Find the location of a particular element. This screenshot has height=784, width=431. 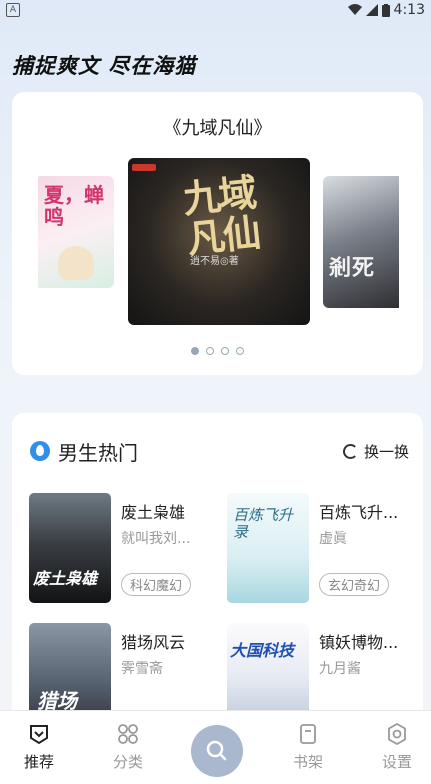

cover-title-text: 九域凡仙 is located at coordinates (221, 216).